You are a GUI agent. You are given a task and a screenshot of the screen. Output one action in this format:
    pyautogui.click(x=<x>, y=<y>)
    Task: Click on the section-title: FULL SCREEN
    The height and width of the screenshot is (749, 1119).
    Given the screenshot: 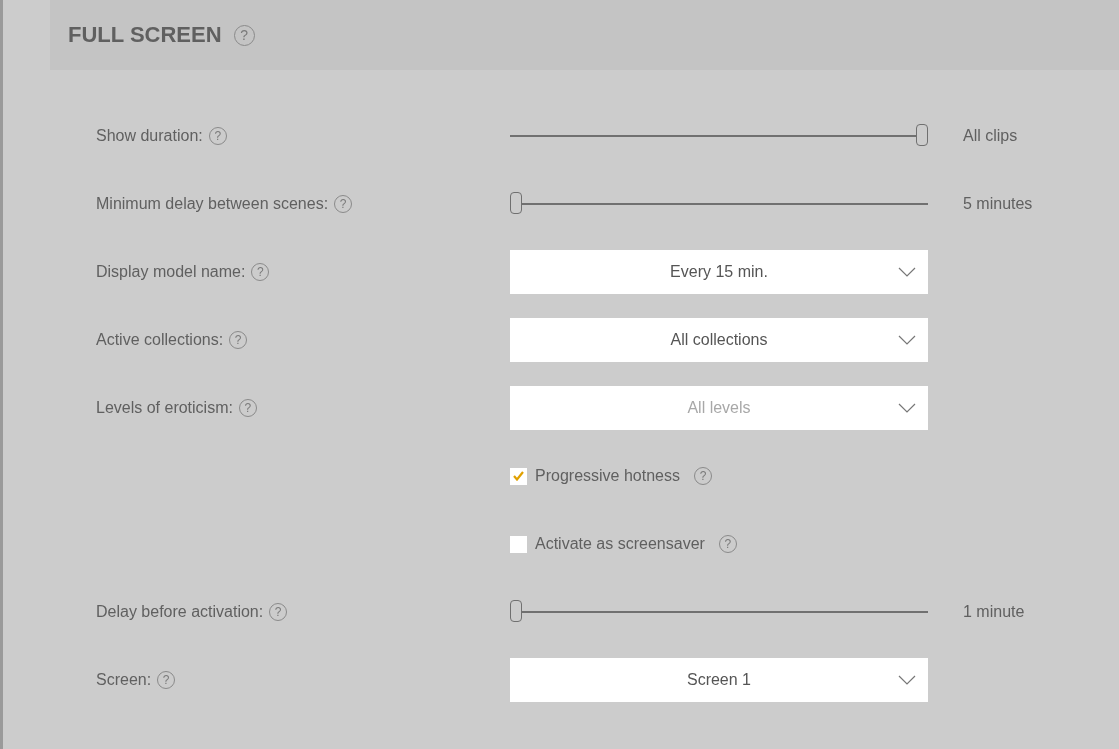 What is the action you would take?
    pyautogui.click(x=145, y=35)
    